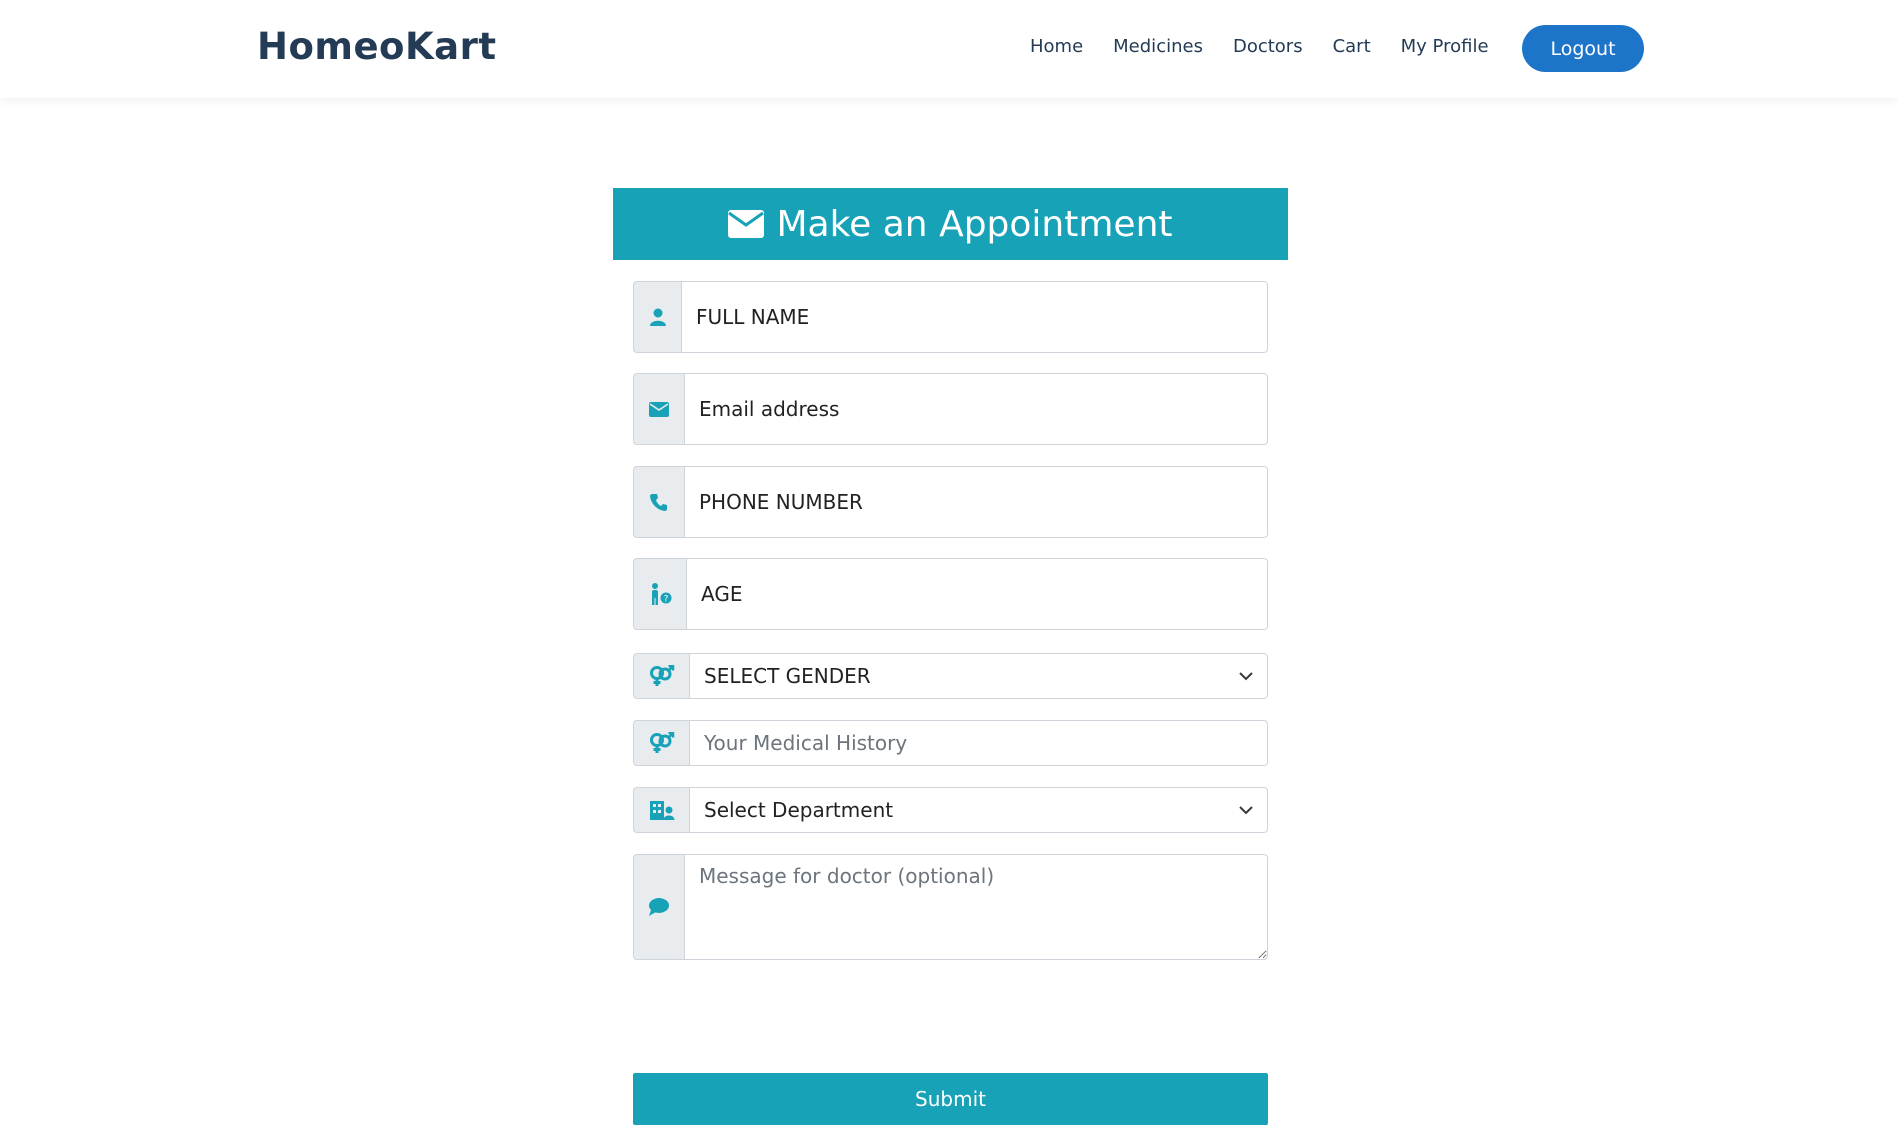 The image size is (1898, 1125). What do you see at coordinates (976, 409) in the screenshot?
I see `email-input` at bounding box center [976, 409].